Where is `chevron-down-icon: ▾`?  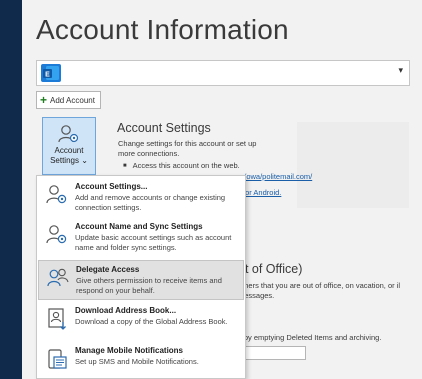
chevron-down-icon: ▾ is located at coordinates (400, 70).